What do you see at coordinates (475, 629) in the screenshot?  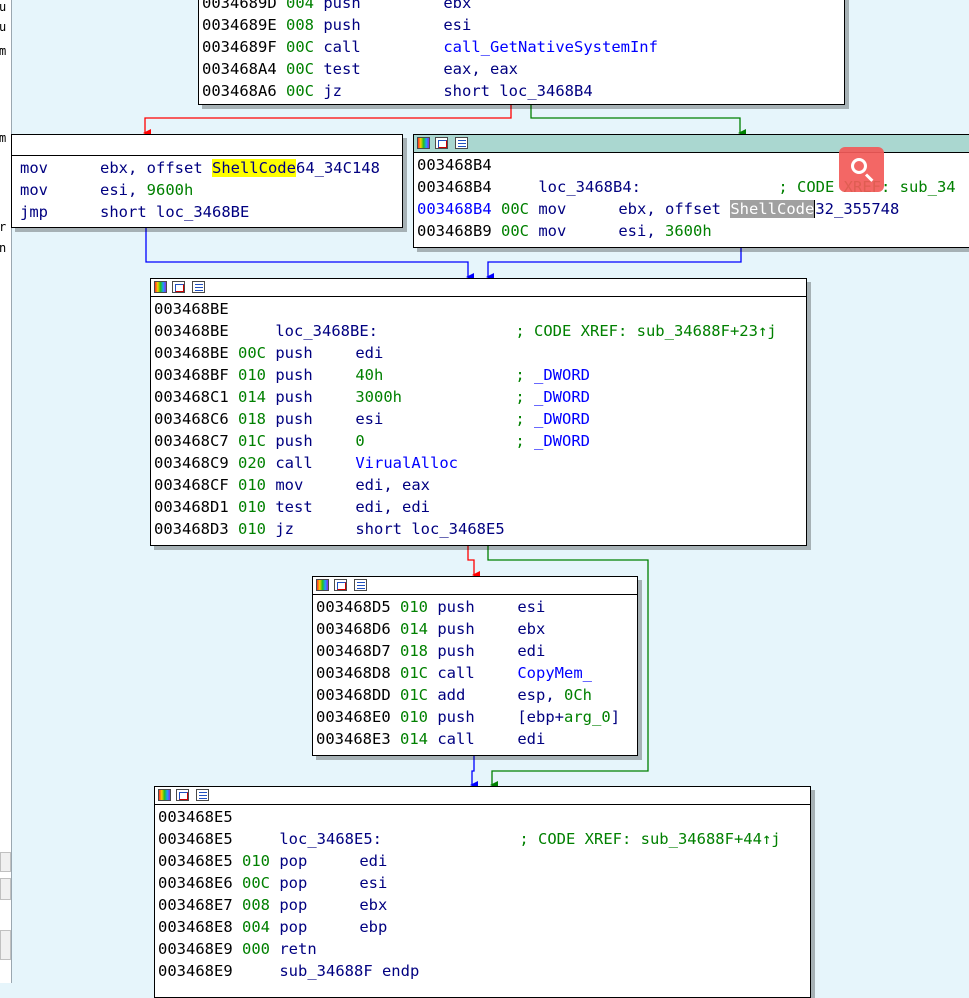 I see `asm-line: 003468D6 014 push ebx` at bounding box center [475, 629].